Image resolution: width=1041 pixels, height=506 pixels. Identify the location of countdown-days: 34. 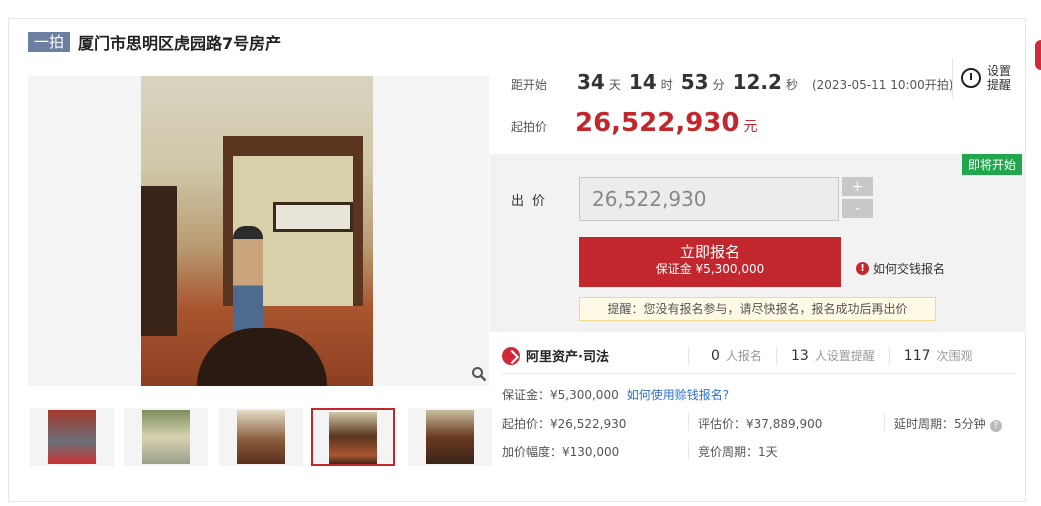
(591, 82).